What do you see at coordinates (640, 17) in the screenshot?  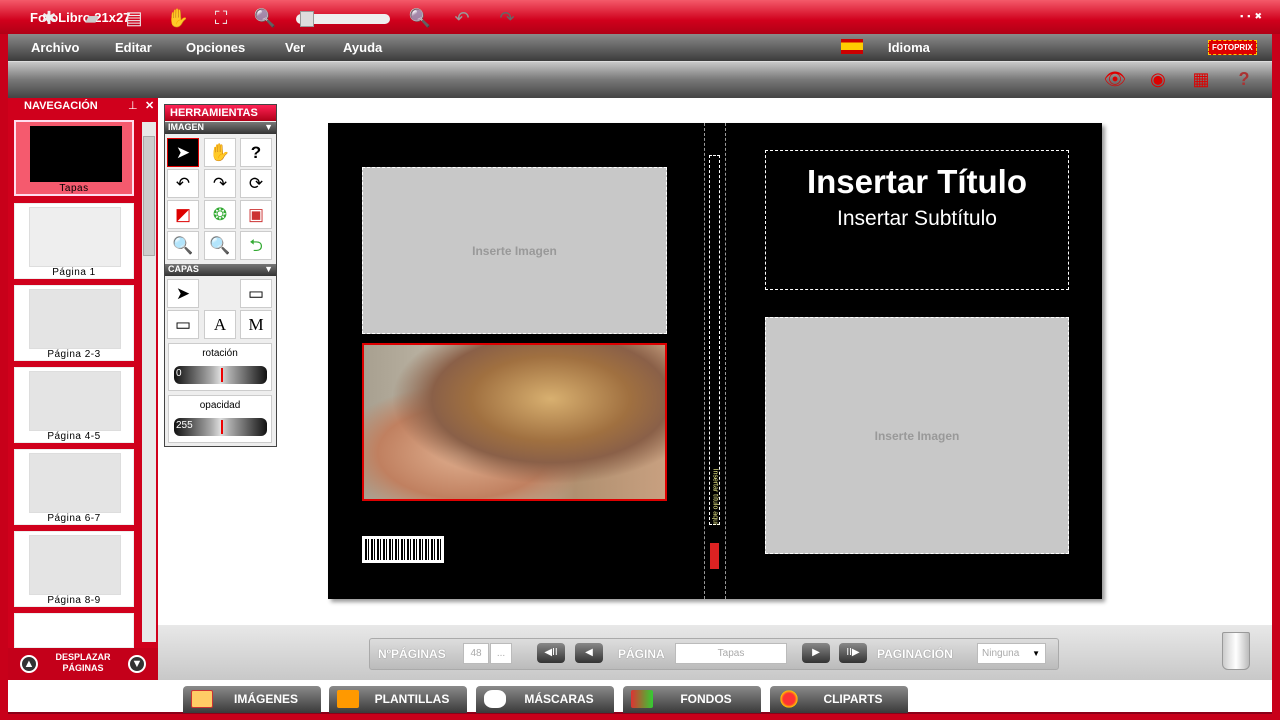 I see `window-title: FotoLibro 21x27` at bounding box center [640, 17].